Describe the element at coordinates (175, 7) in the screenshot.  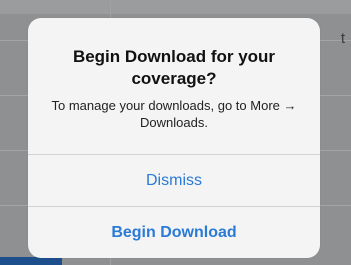
I see `background-header` at that location.